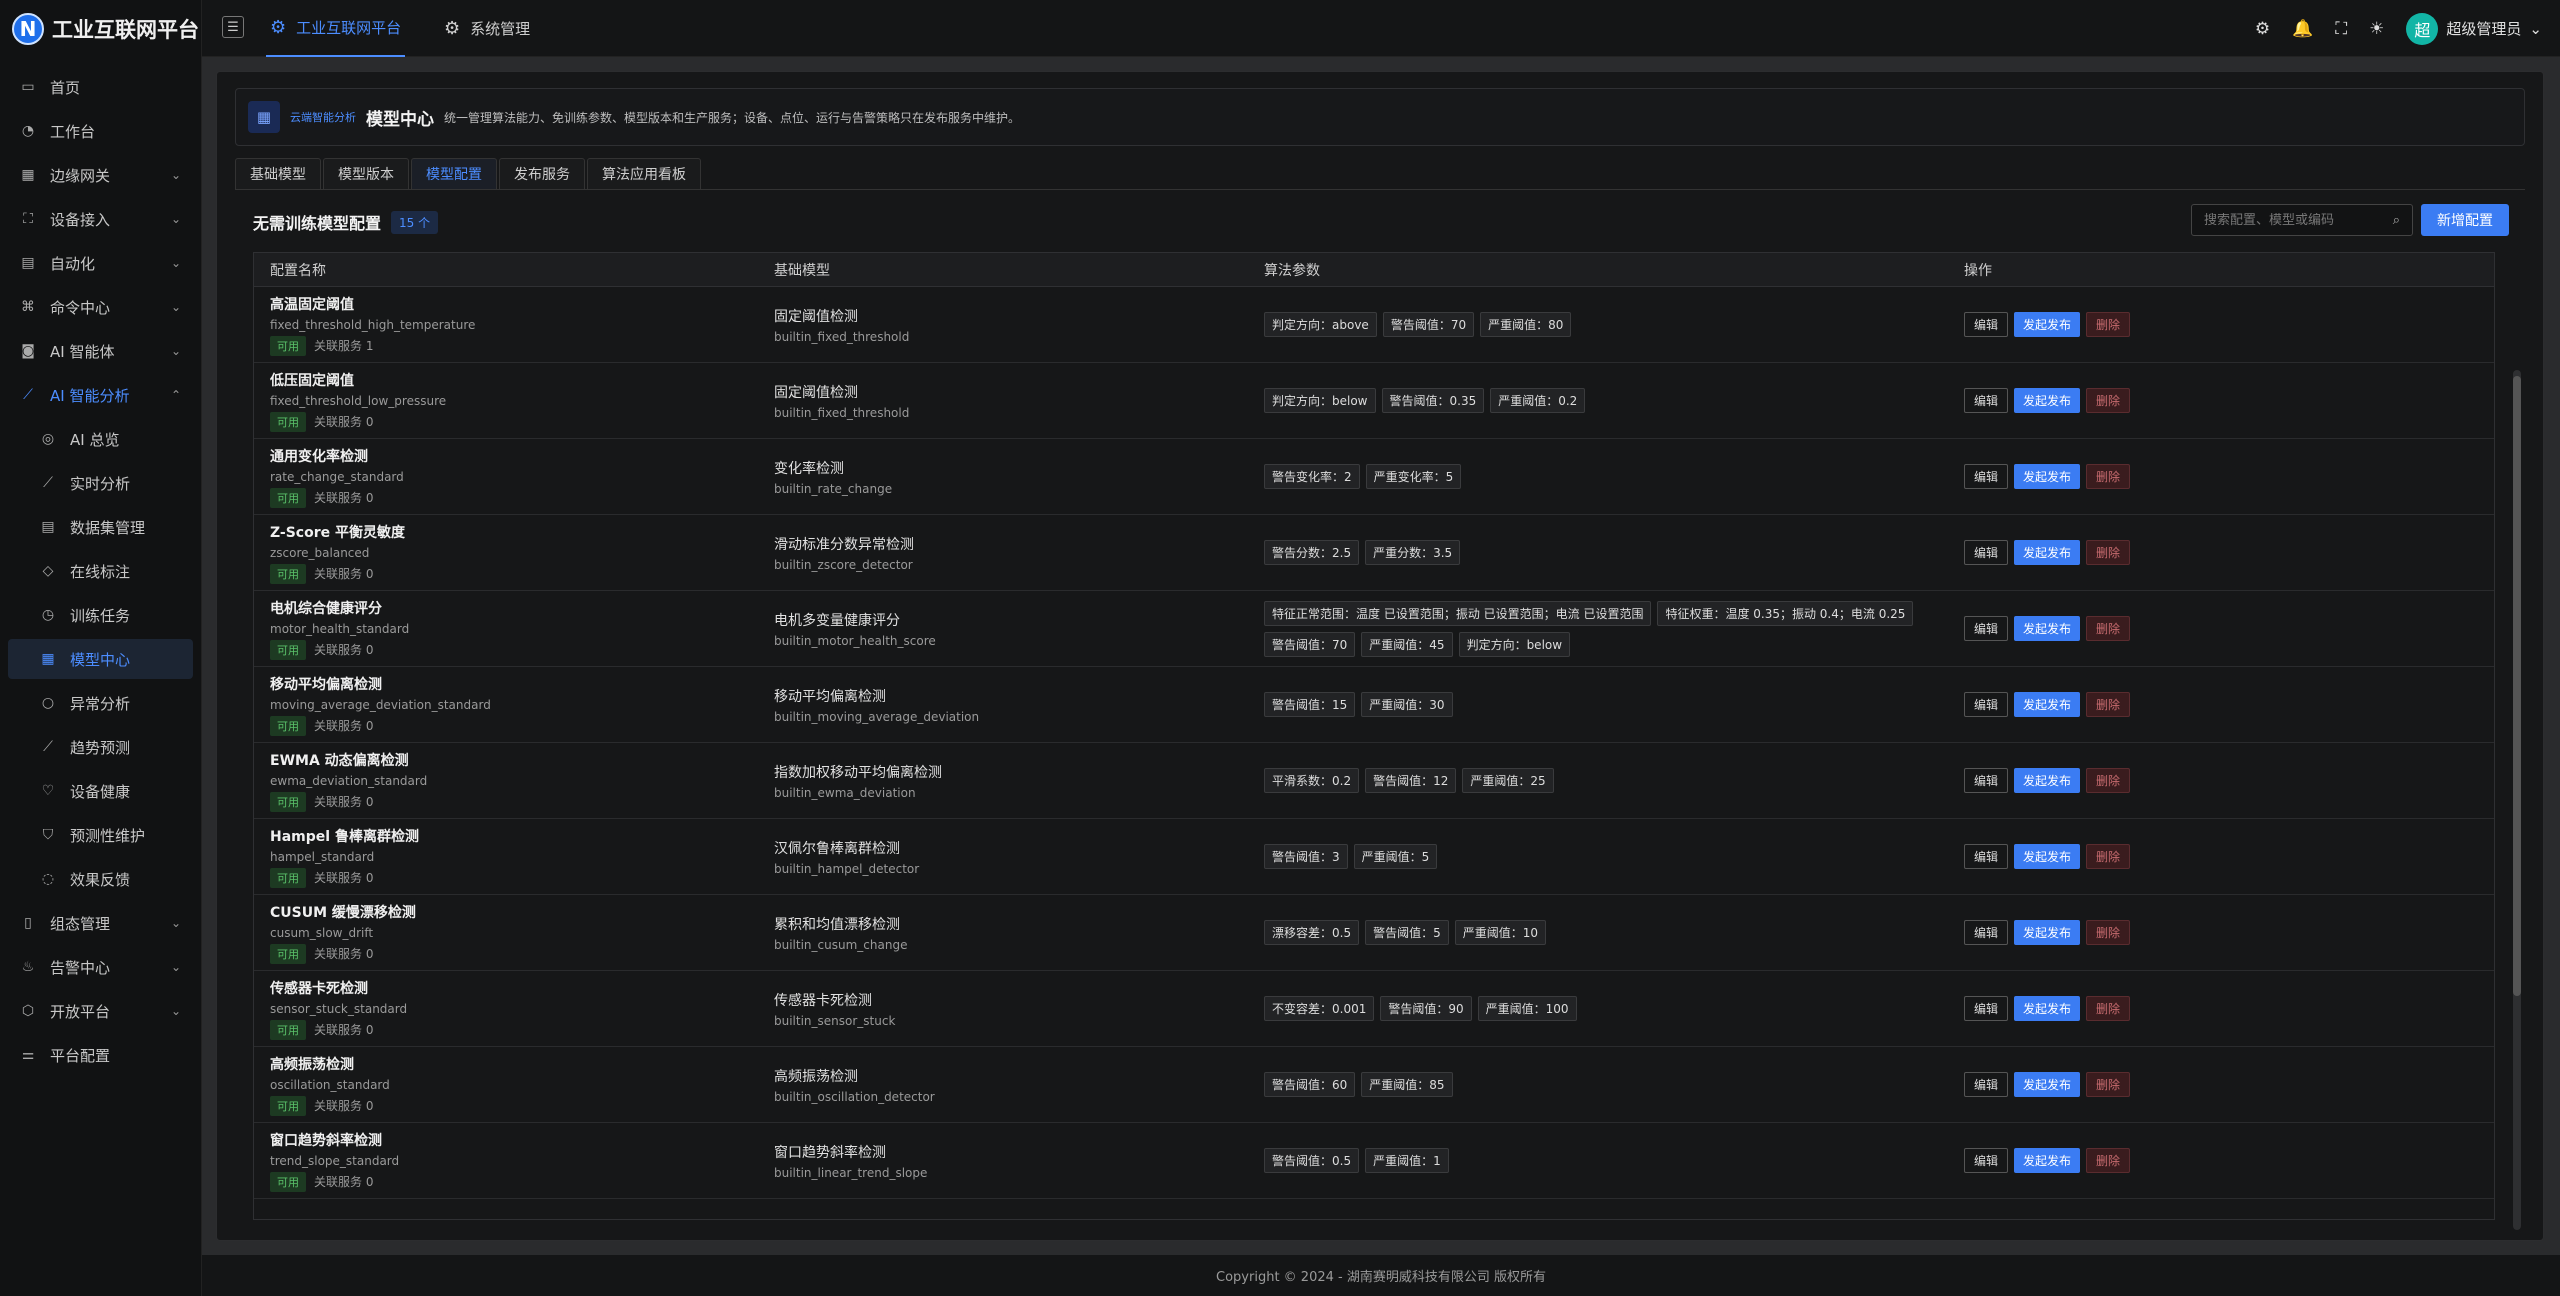  I want to click on menu-collapse-icon: ☰, so click(233, 27).